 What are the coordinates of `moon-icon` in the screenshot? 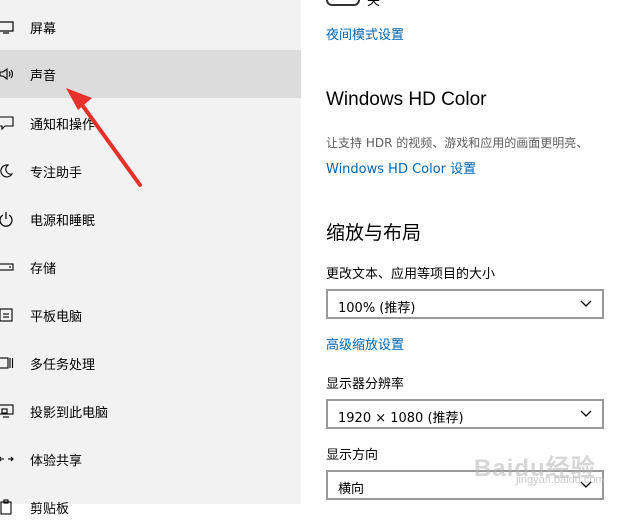 It's located at (7, 171).